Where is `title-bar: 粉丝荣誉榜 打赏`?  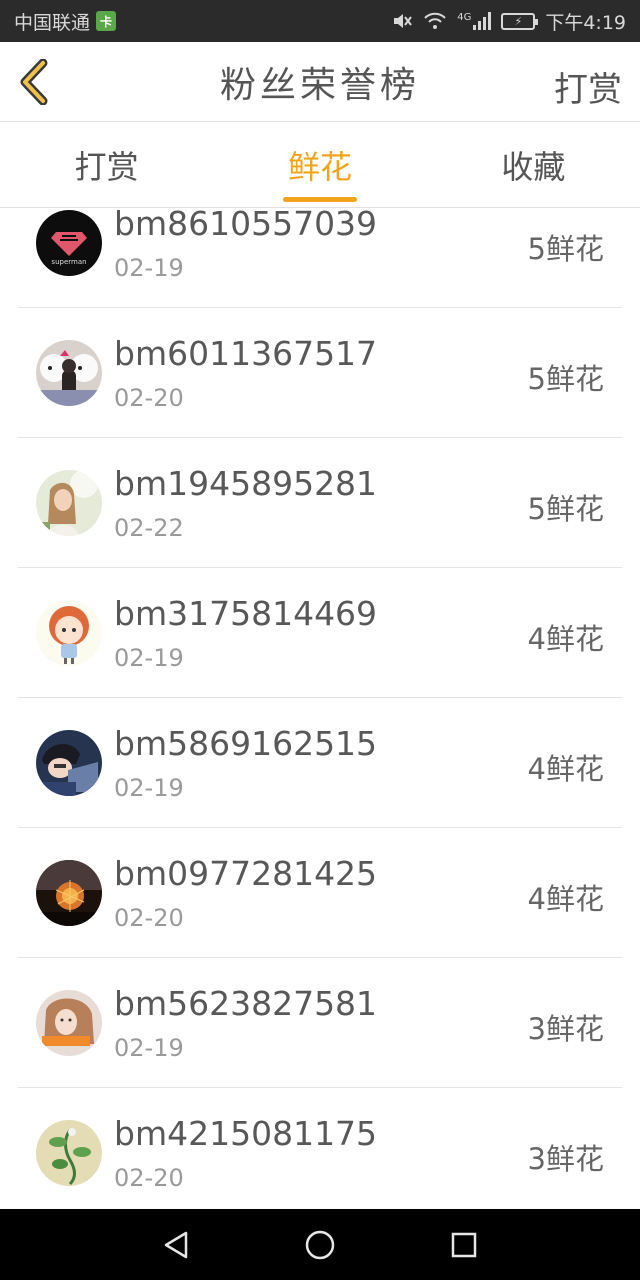 title-bar: 粉丝荣誉榜 打赏 is located at coordinates (320, 82).